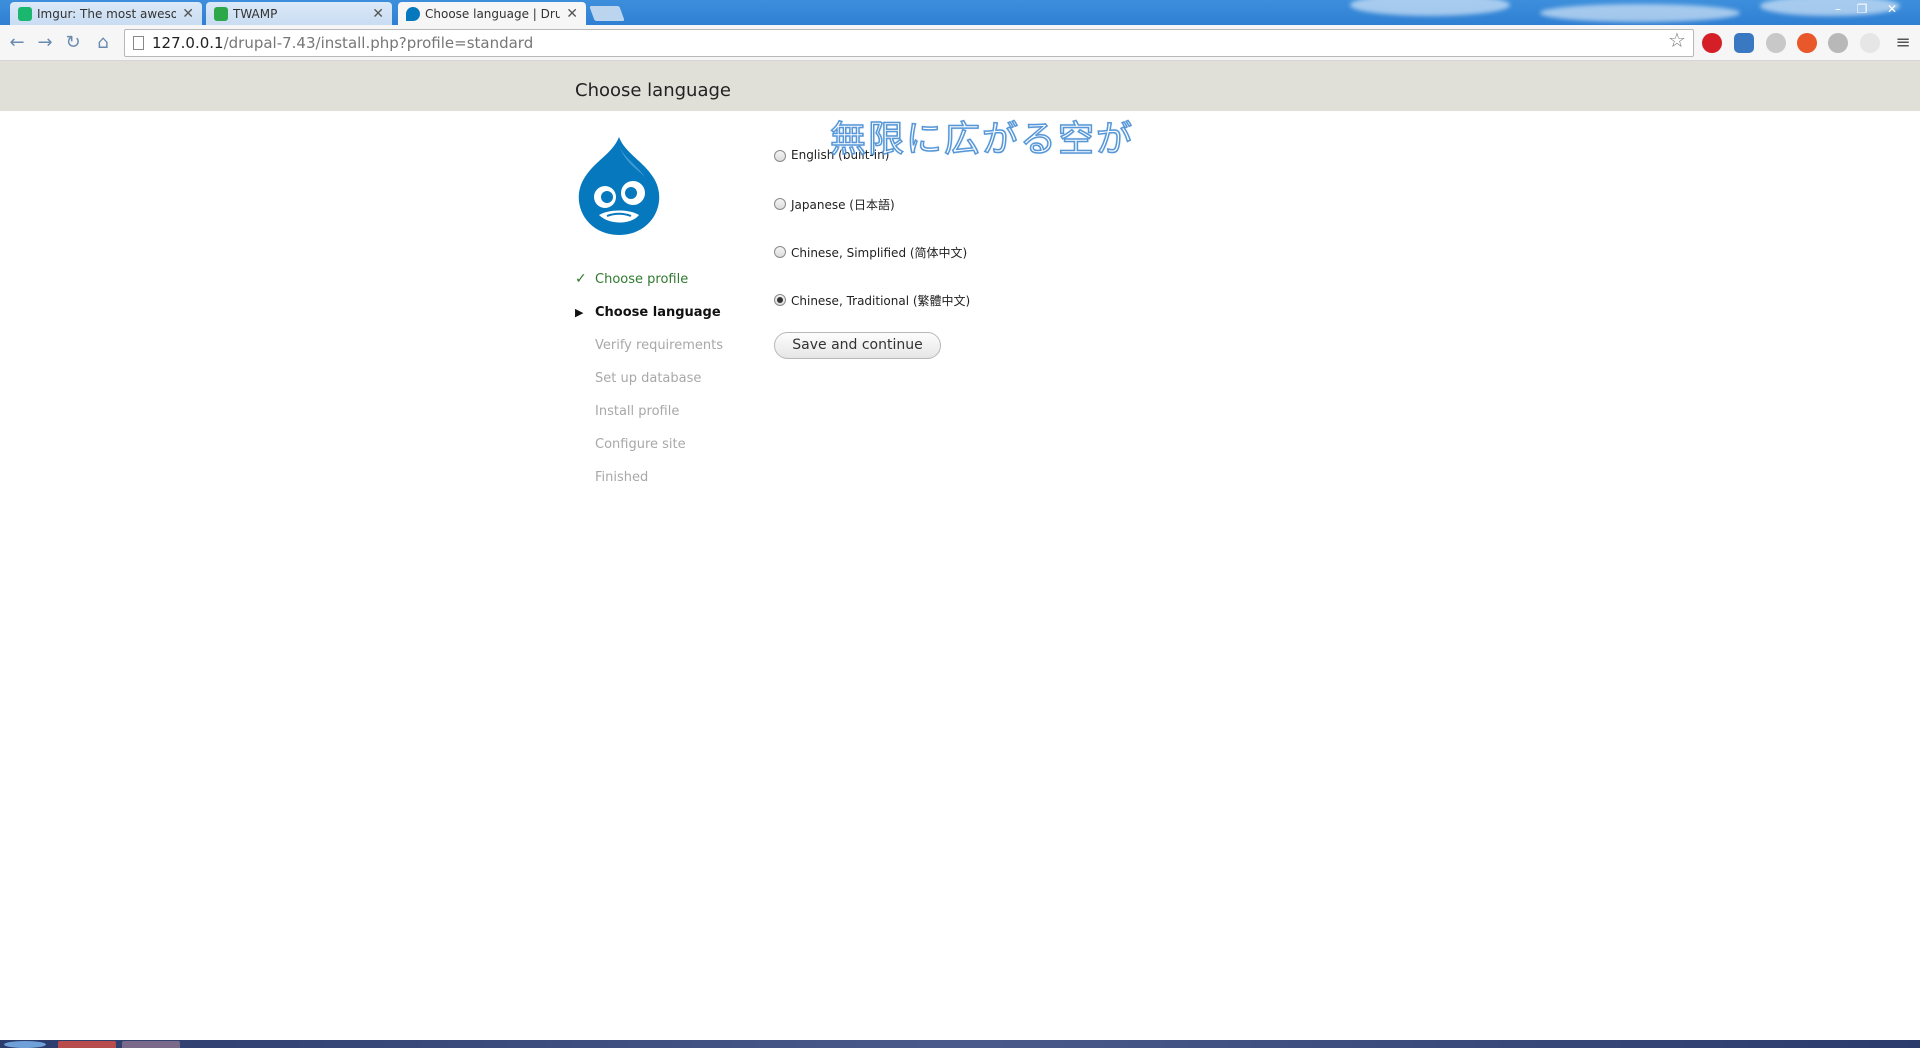 This screenshot has width=1920, height=1048. I want to click on ghostery-icon, so click(1744, 43).